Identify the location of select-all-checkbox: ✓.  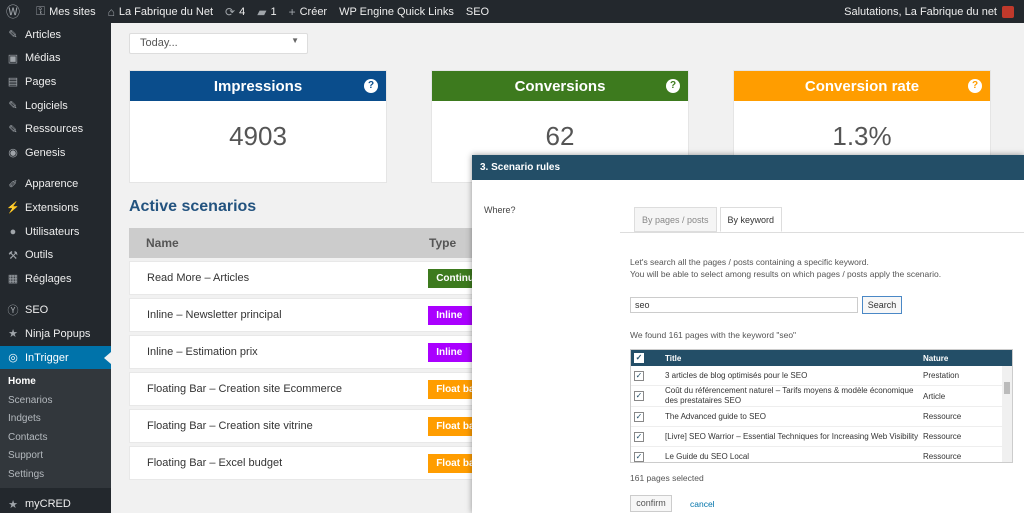
(639, 358).